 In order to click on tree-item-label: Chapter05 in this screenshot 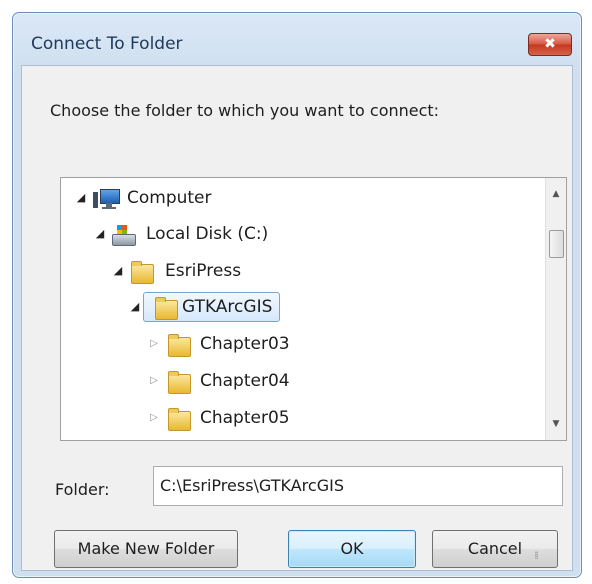, I will do `click(245, 418)`.